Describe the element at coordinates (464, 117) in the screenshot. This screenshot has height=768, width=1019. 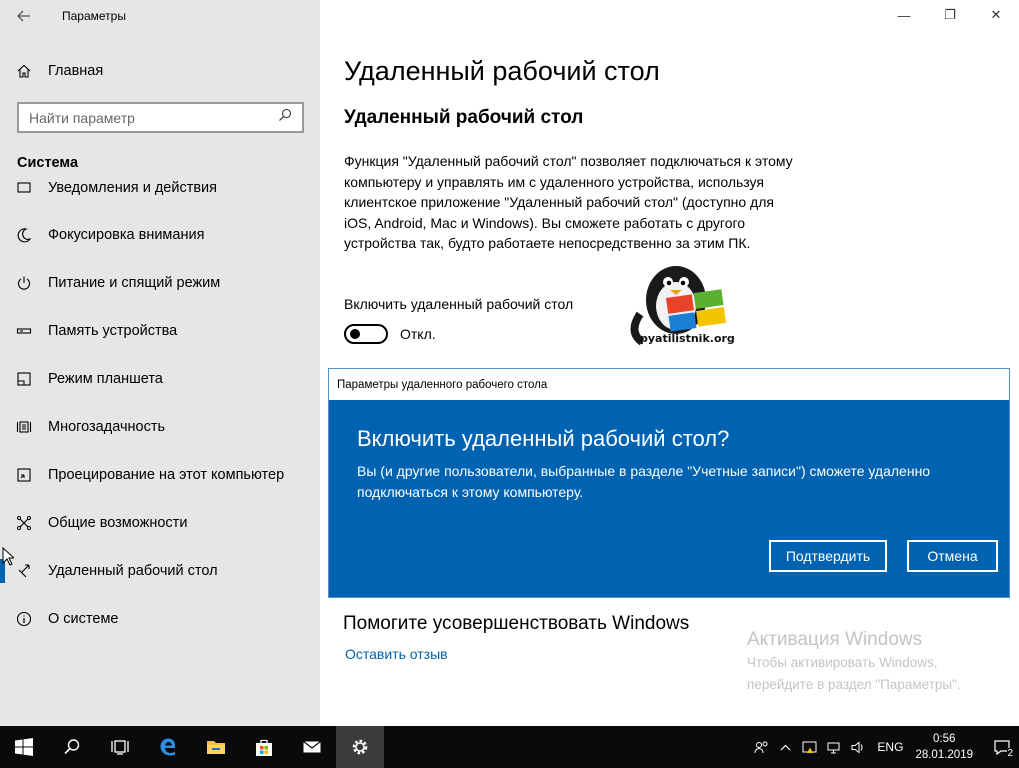
I see `section-title: Удаленный рабочий стол` at that location.